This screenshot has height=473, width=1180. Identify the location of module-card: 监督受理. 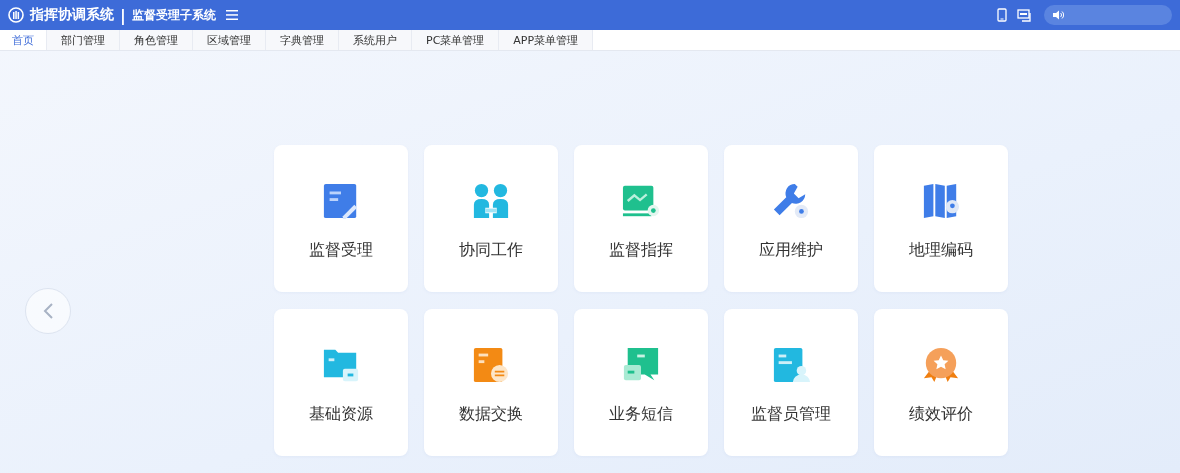
(341, 218).